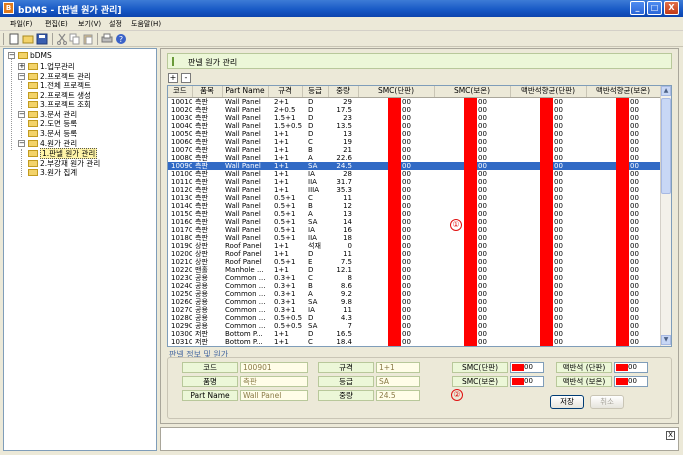  Describe the element at coordinates (75, 39) in the screenshot. I see `copy-icon` at that location.